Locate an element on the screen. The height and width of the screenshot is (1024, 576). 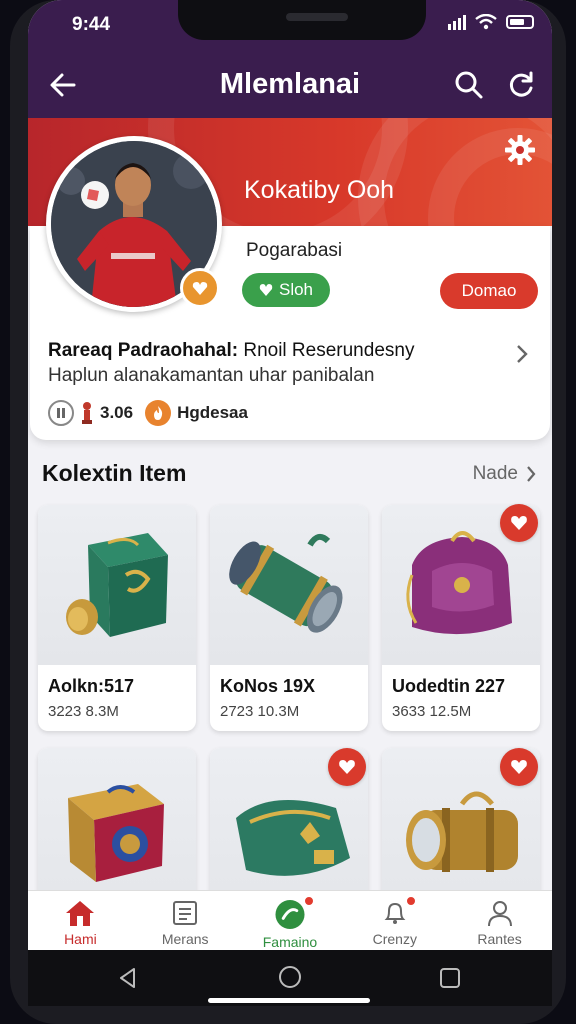
camera-notch is located at coordinates (302, 20).